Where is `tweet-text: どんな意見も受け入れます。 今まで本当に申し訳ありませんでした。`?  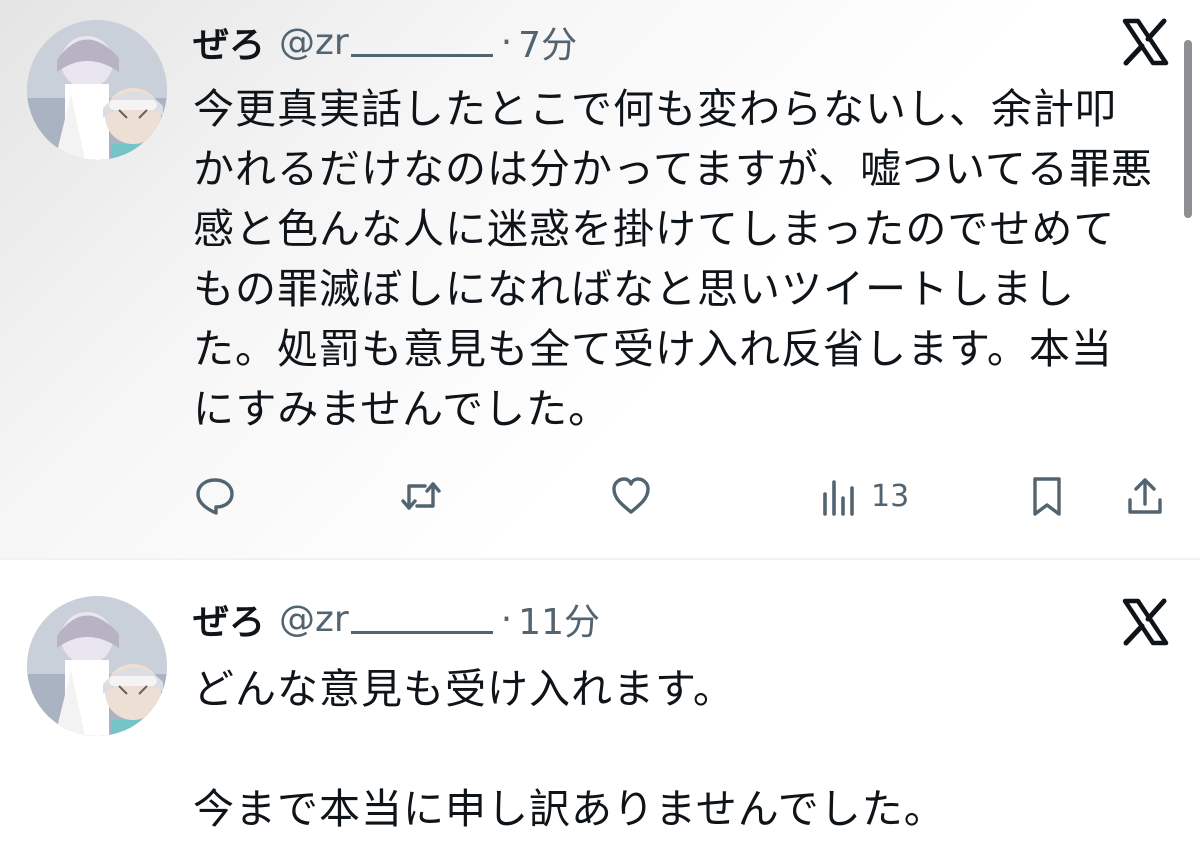
tweet-text: どんな意見も受け入れます。 今まで本当に申し訳ありませんでした。 is located at coordinates (569, 749).